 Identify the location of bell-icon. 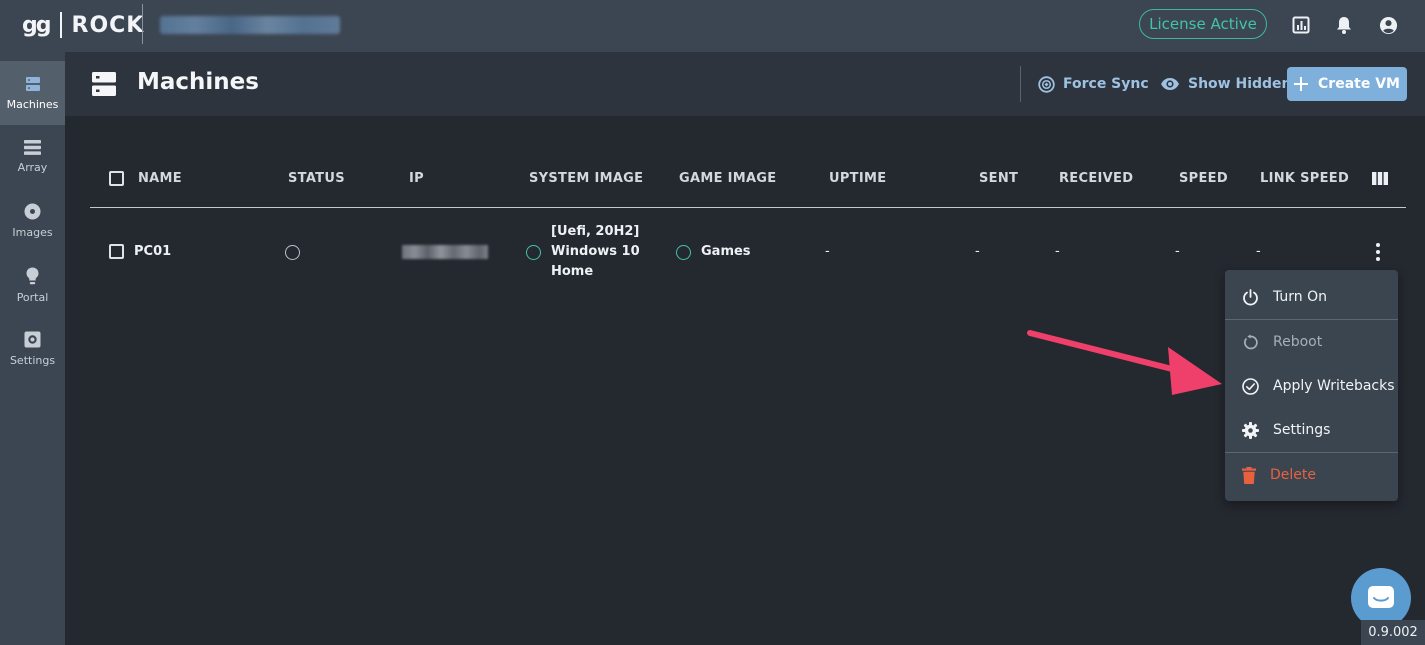
(1344, 25).